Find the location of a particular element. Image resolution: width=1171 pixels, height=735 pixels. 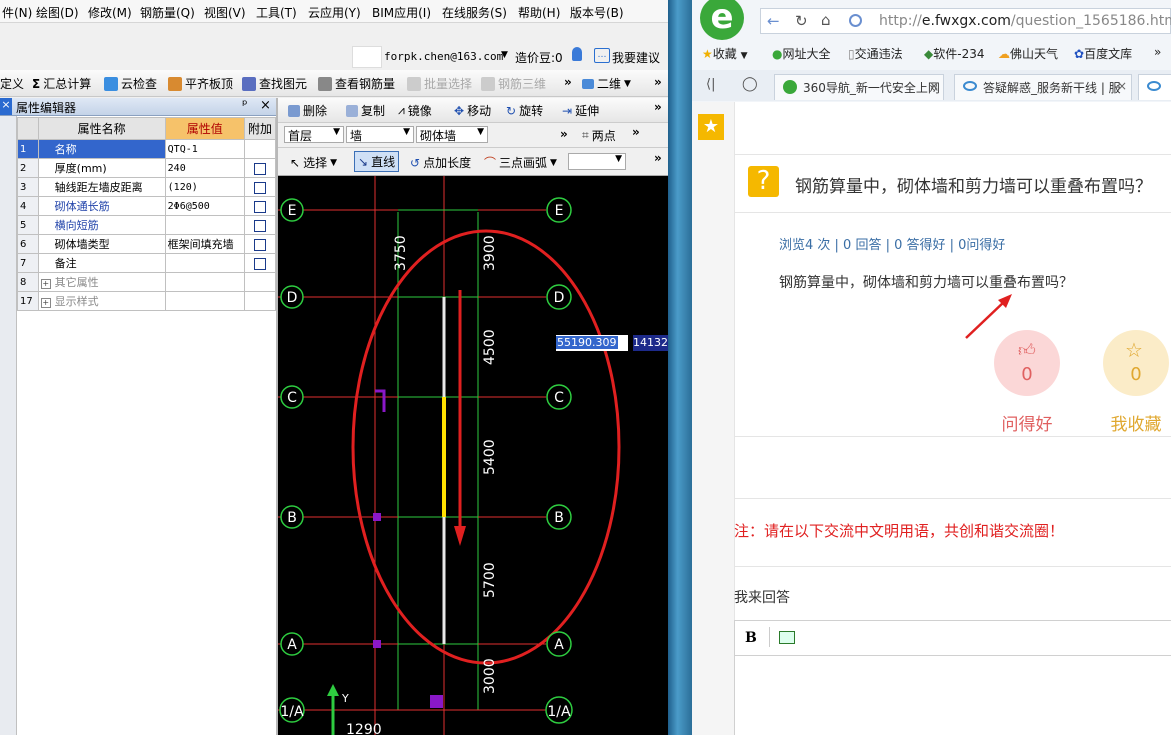

property-group: + 显示样式 is located at coordinates (101, 301).